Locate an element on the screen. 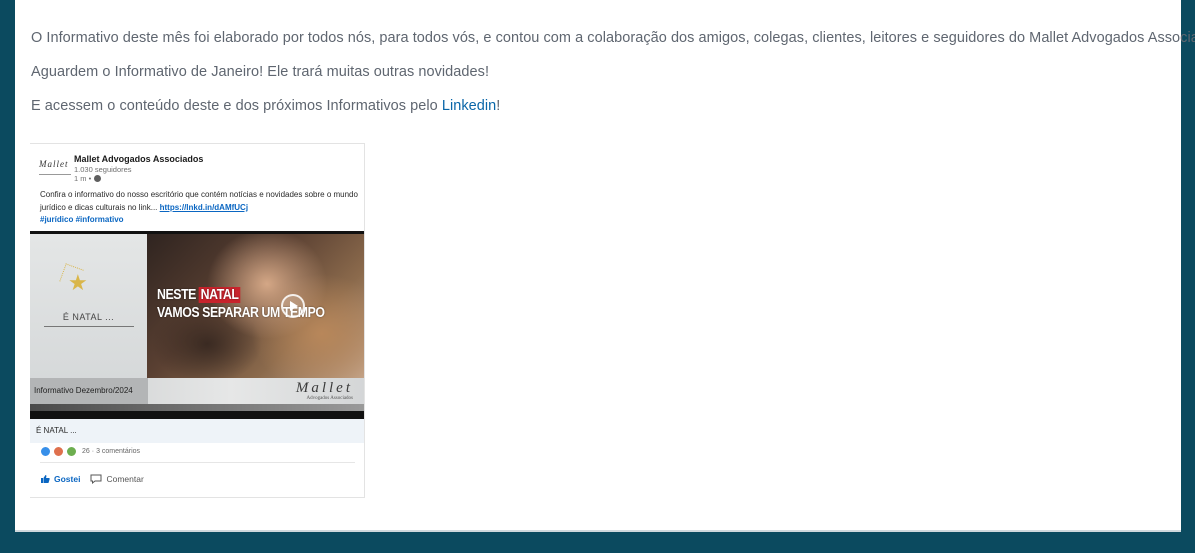  reactions-summary: 26 · 3 comentários is located at coordinates (90, 451).